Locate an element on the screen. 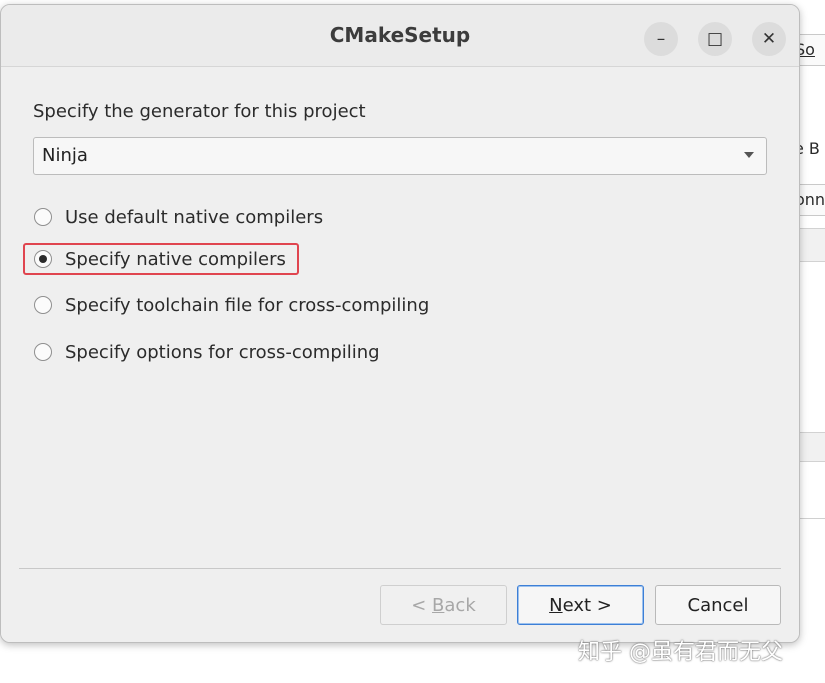 Image resolution: width=825 pixels, height=683 pixels. radio-button-cross-compiling-options is located at coordinates (43, 352).